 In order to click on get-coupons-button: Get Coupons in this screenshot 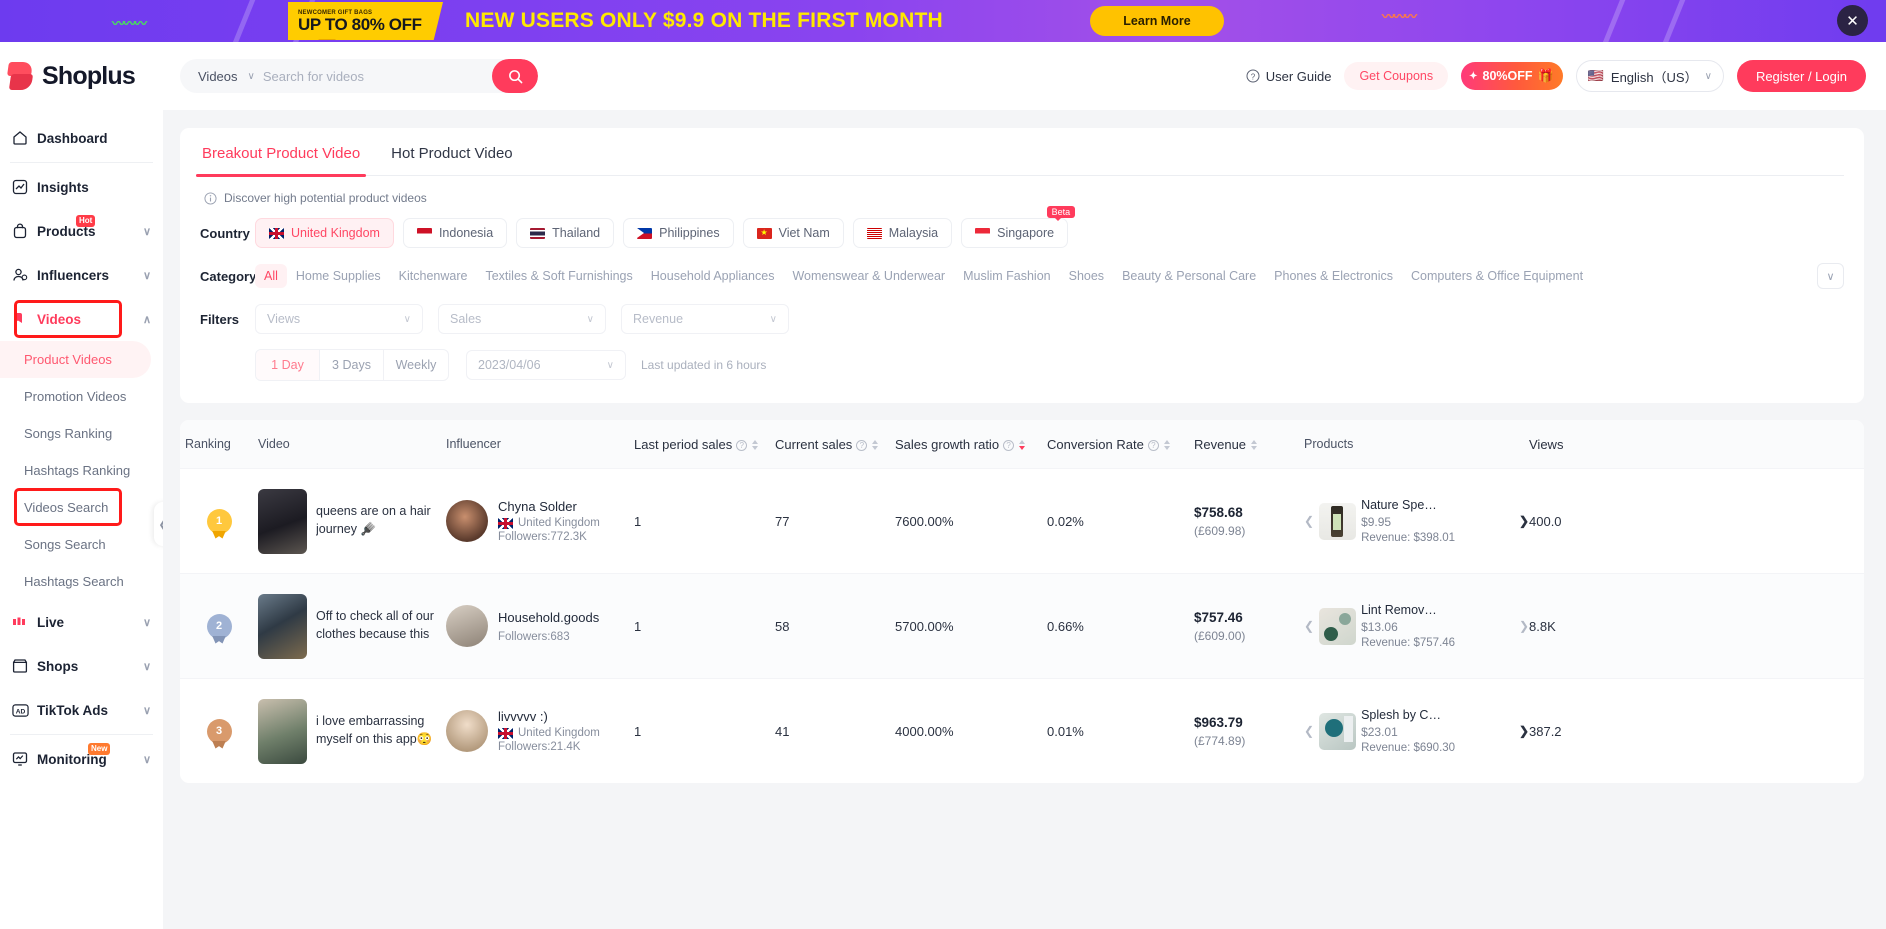, I will do `click(1396, 76)`.